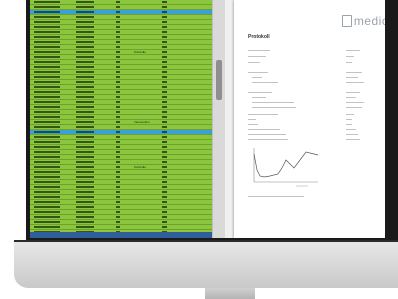 This screenshot has width=398, height=299. Describe the element at coordinates (142, 122) in the screenshot. I see `group-label: Intervention` at that location.